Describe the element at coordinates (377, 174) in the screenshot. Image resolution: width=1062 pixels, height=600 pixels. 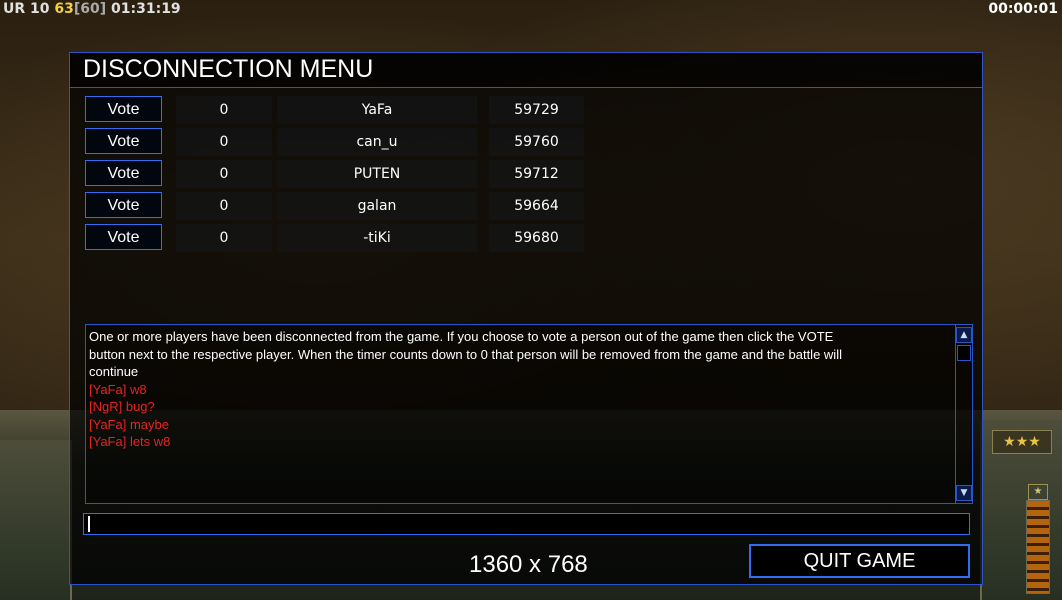
I see `player-name: PUTEN` at that location.